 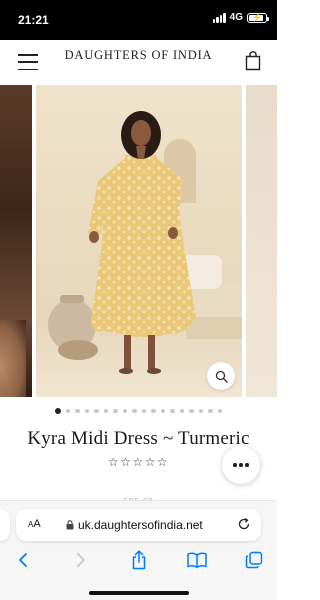 What do you see at coordinates (253, 61) in the screenshot?
I see `shopping-bag-icon` at bounding box center [253, 61].